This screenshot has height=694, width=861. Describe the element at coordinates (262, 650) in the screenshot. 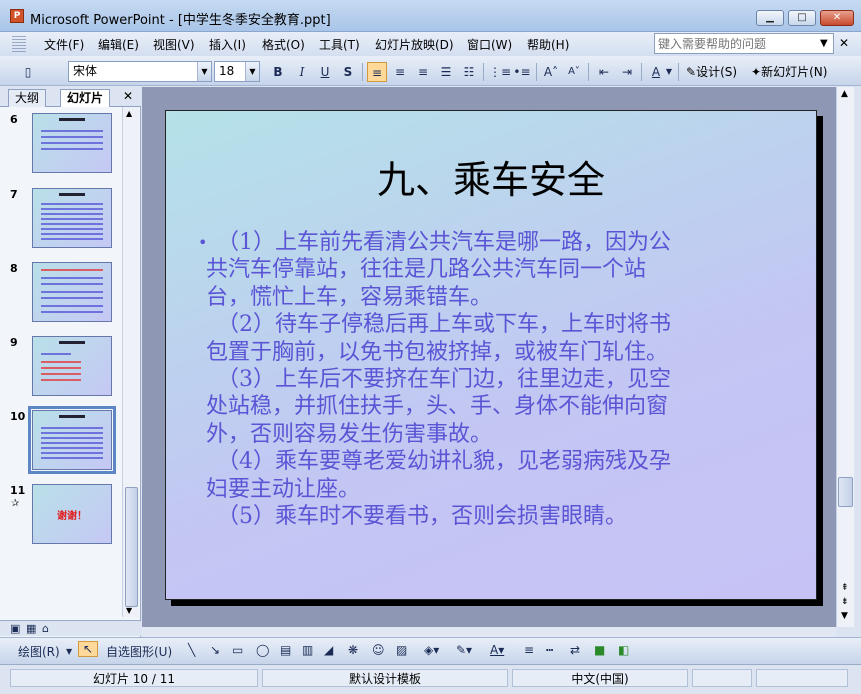

I see `oval-icon: ◯` at that location.